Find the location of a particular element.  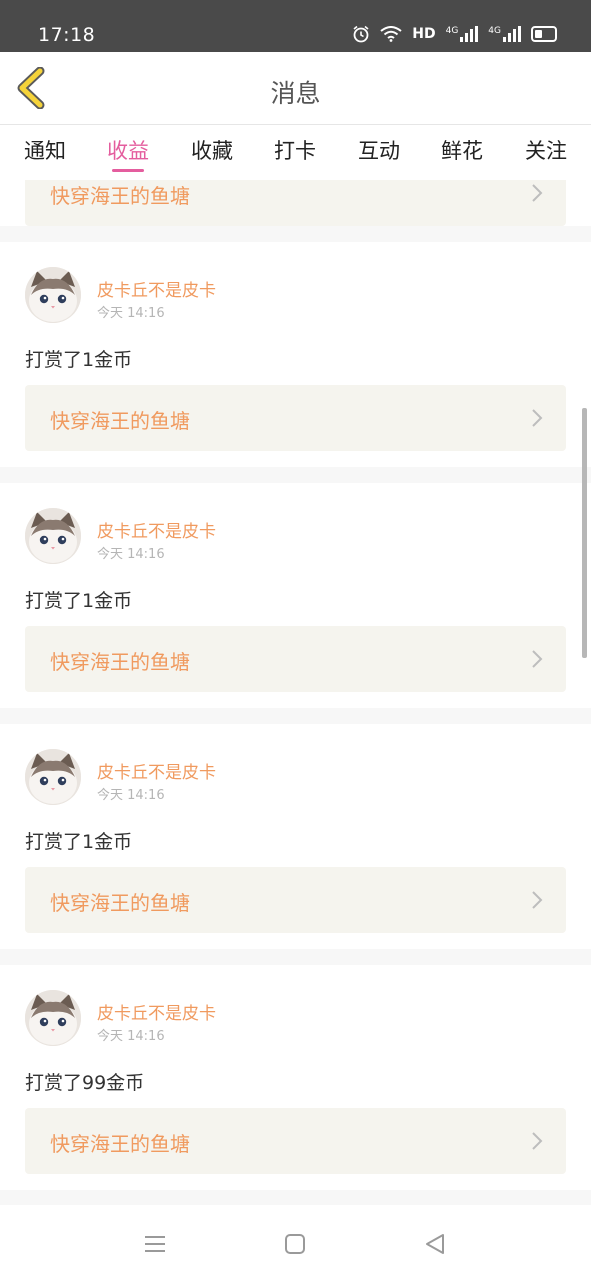

home-icon is located at coordinates (295, 1244).